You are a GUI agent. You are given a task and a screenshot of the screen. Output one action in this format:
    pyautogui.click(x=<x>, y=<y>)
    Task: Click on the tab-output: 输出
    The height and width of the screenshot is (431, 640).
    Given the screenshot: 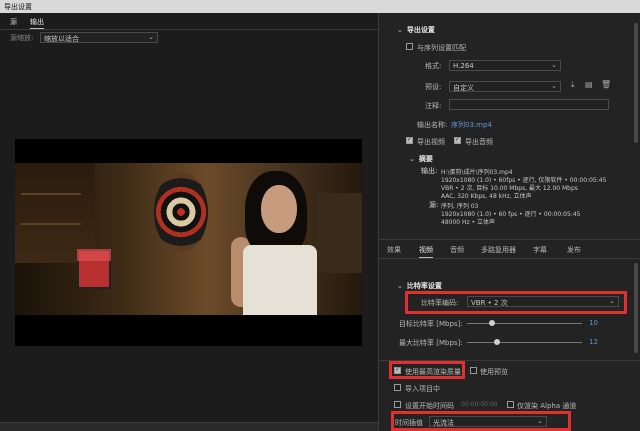 What is the action you would take?
    pyautogui.click(x=37, y=23)
    